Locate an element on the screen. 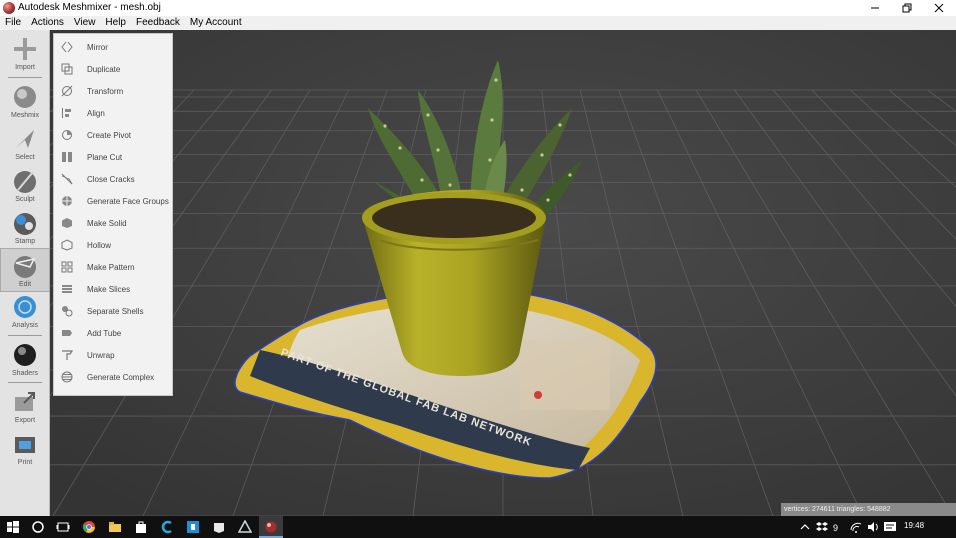  menu-file: File is located at coordinates (13, 23).